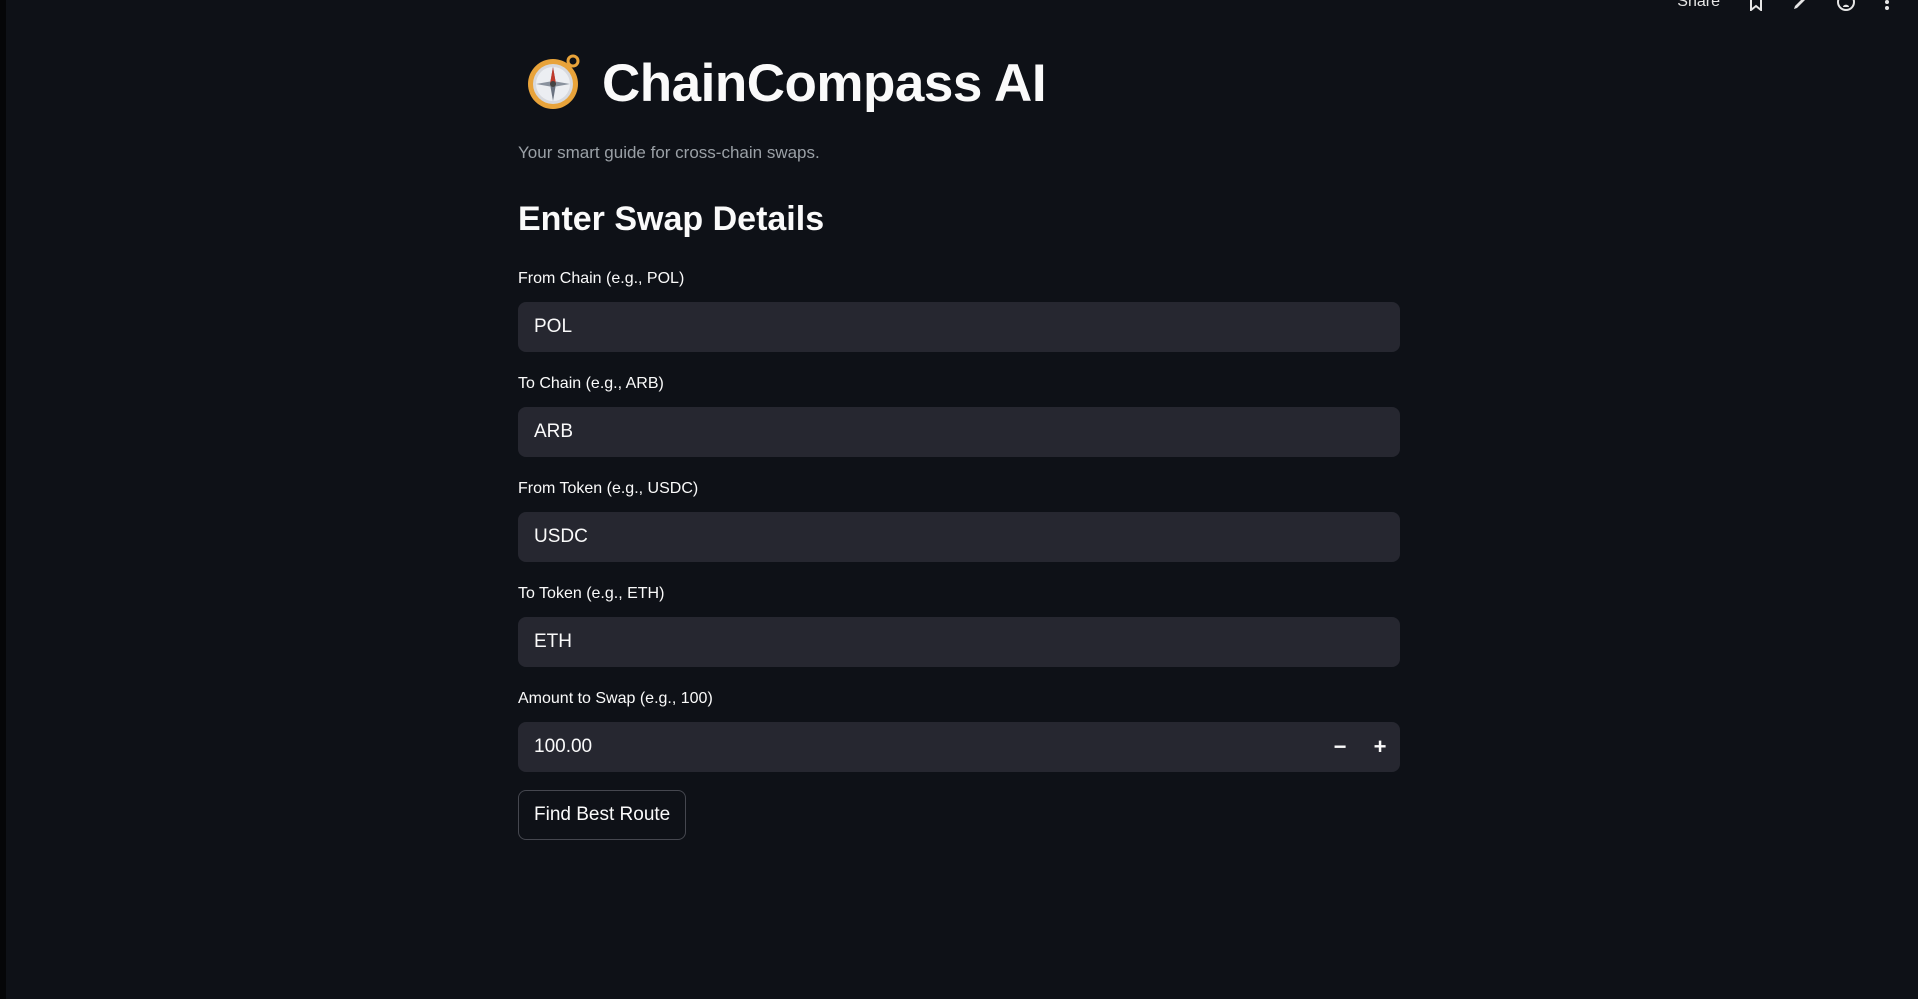 This screenshot has height=999, width=1918. I want to click on to-token-box, so click(959, 642).